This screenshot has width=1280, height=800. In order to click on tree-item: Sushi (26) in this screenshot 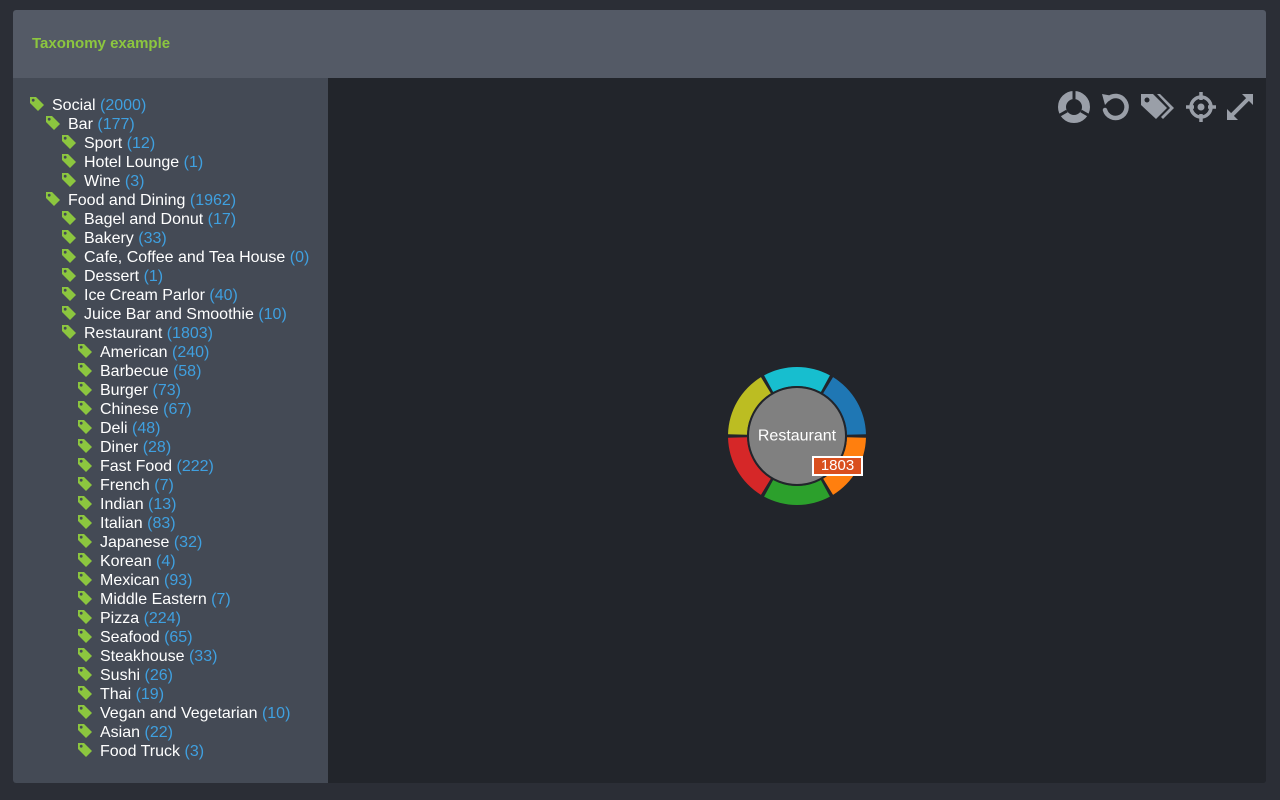, I will do `click(125, 675)`.